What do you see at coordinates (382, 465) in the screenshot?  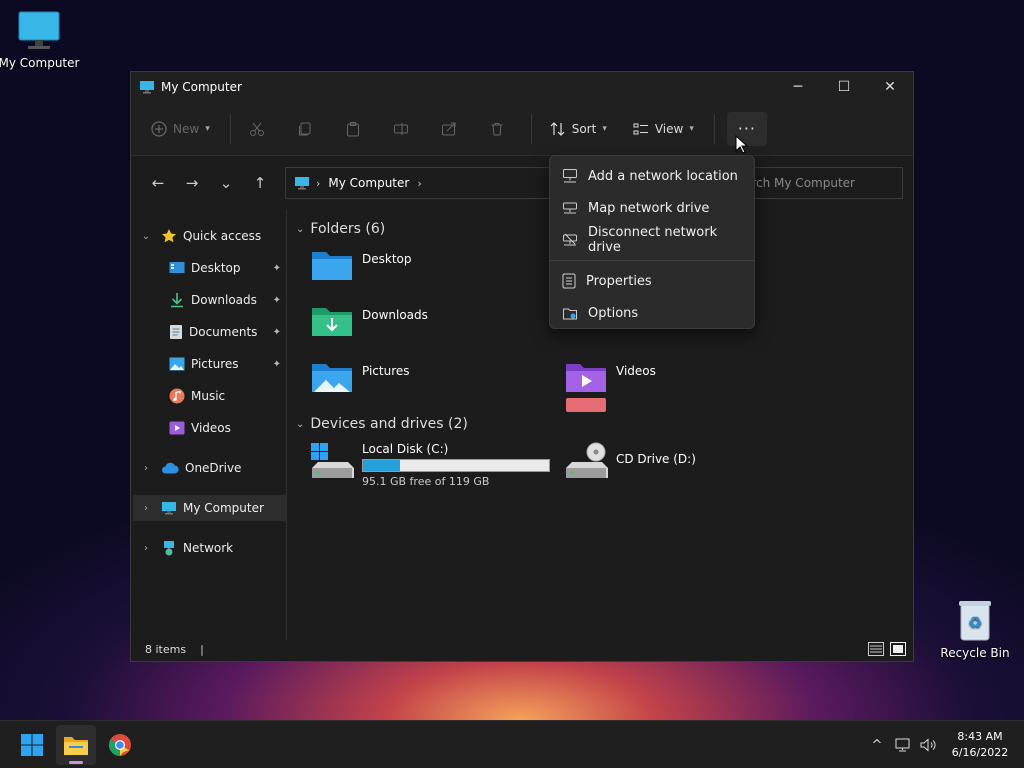 I see `drive-usage-fill` at bounding box center [382, 465].